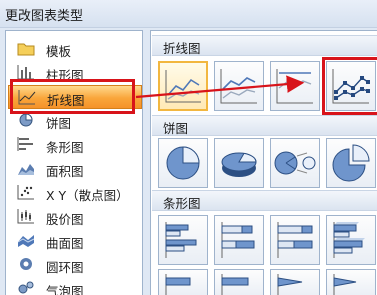  What do you see at coordinates (65, 75) in the screenshot?
I see `category-label: 柱形图` at bounding box center [65, 75].